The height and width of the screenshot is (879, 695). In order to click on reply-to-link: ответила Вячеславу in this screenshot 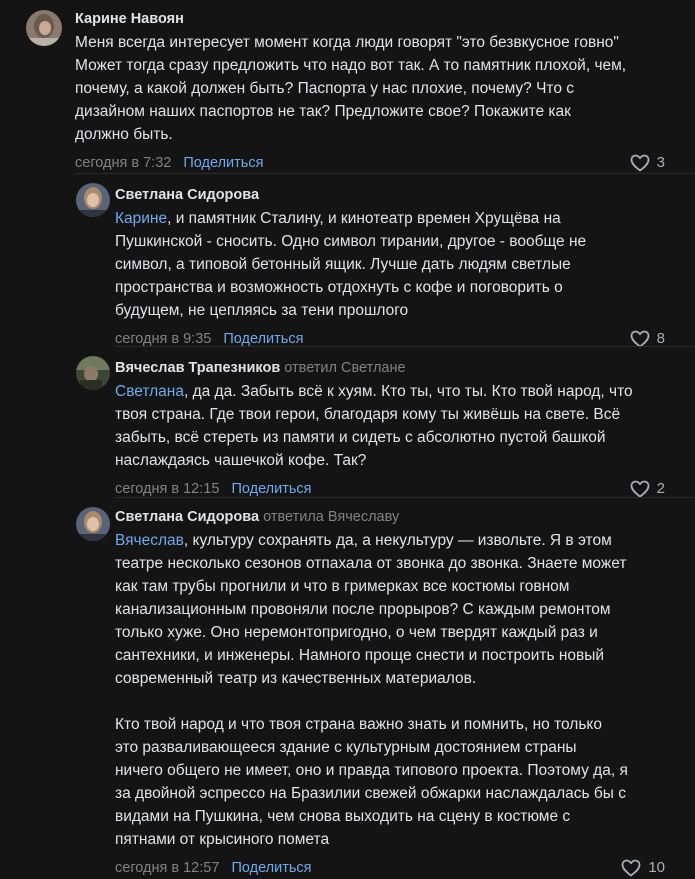, I will do `click(331, 517)`.